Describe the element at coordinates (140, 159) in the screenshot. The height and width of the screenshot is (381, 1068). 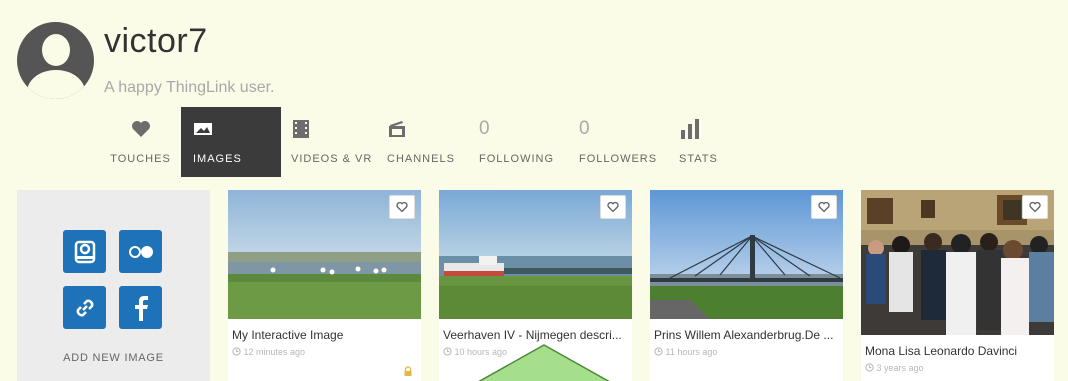
I see `tab-touches-label: TOUCHES` at that location.